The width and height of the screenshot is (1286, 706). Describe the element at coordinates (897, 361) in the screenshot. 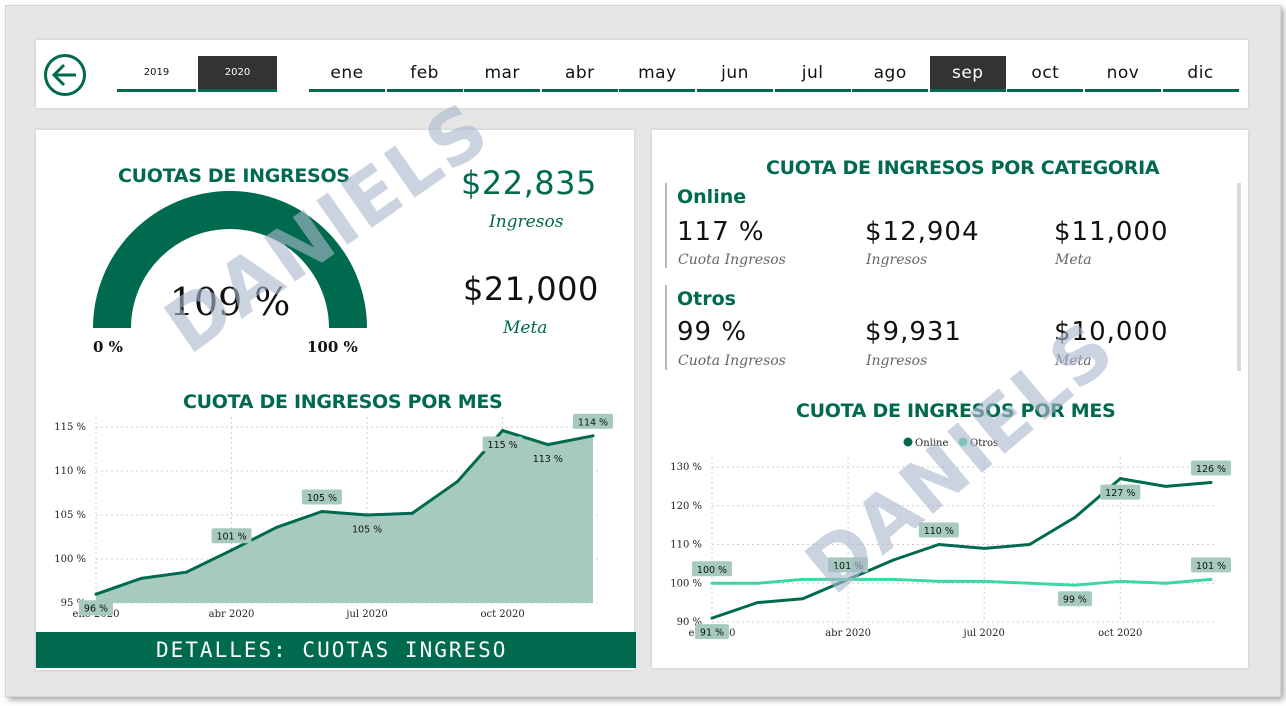

I see `otros-ingresos-label: Ingresos` at that location.